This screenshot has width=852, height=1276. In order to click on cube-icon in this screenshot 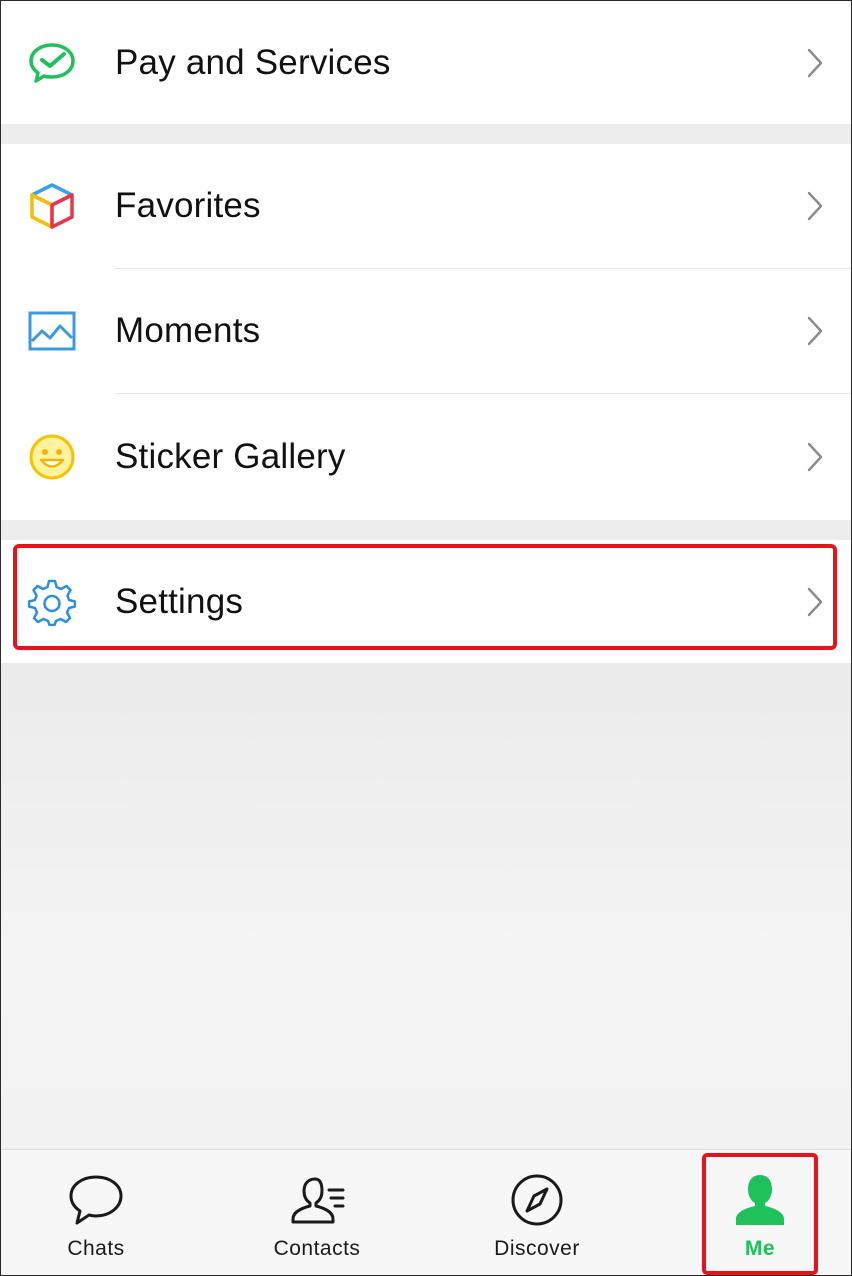, I will do `click(52, 206)`.